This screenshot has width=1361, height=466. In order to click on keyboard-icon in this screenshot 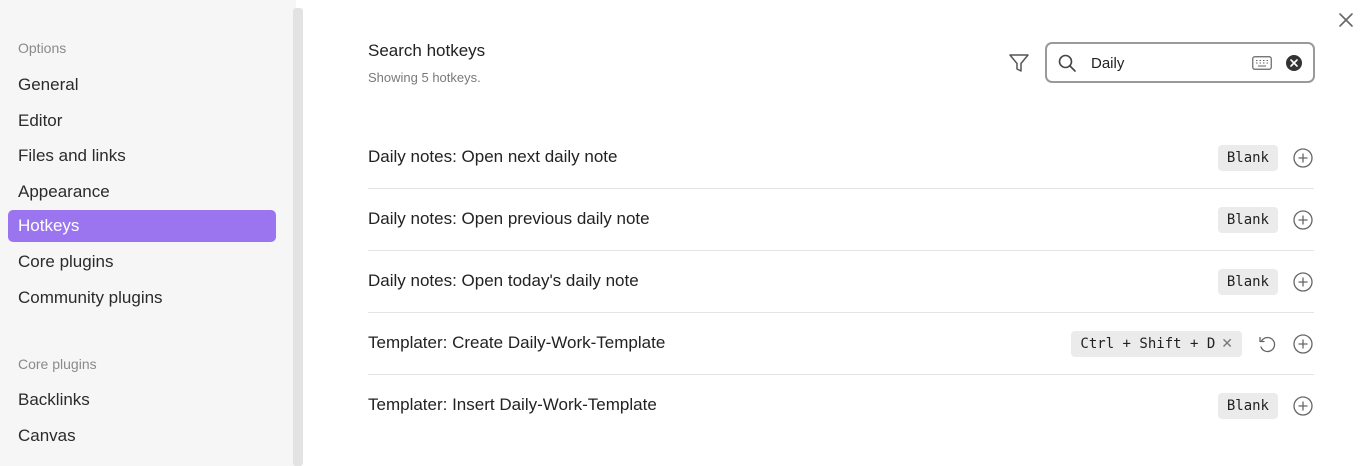, I will do `click(1262, 63)`.